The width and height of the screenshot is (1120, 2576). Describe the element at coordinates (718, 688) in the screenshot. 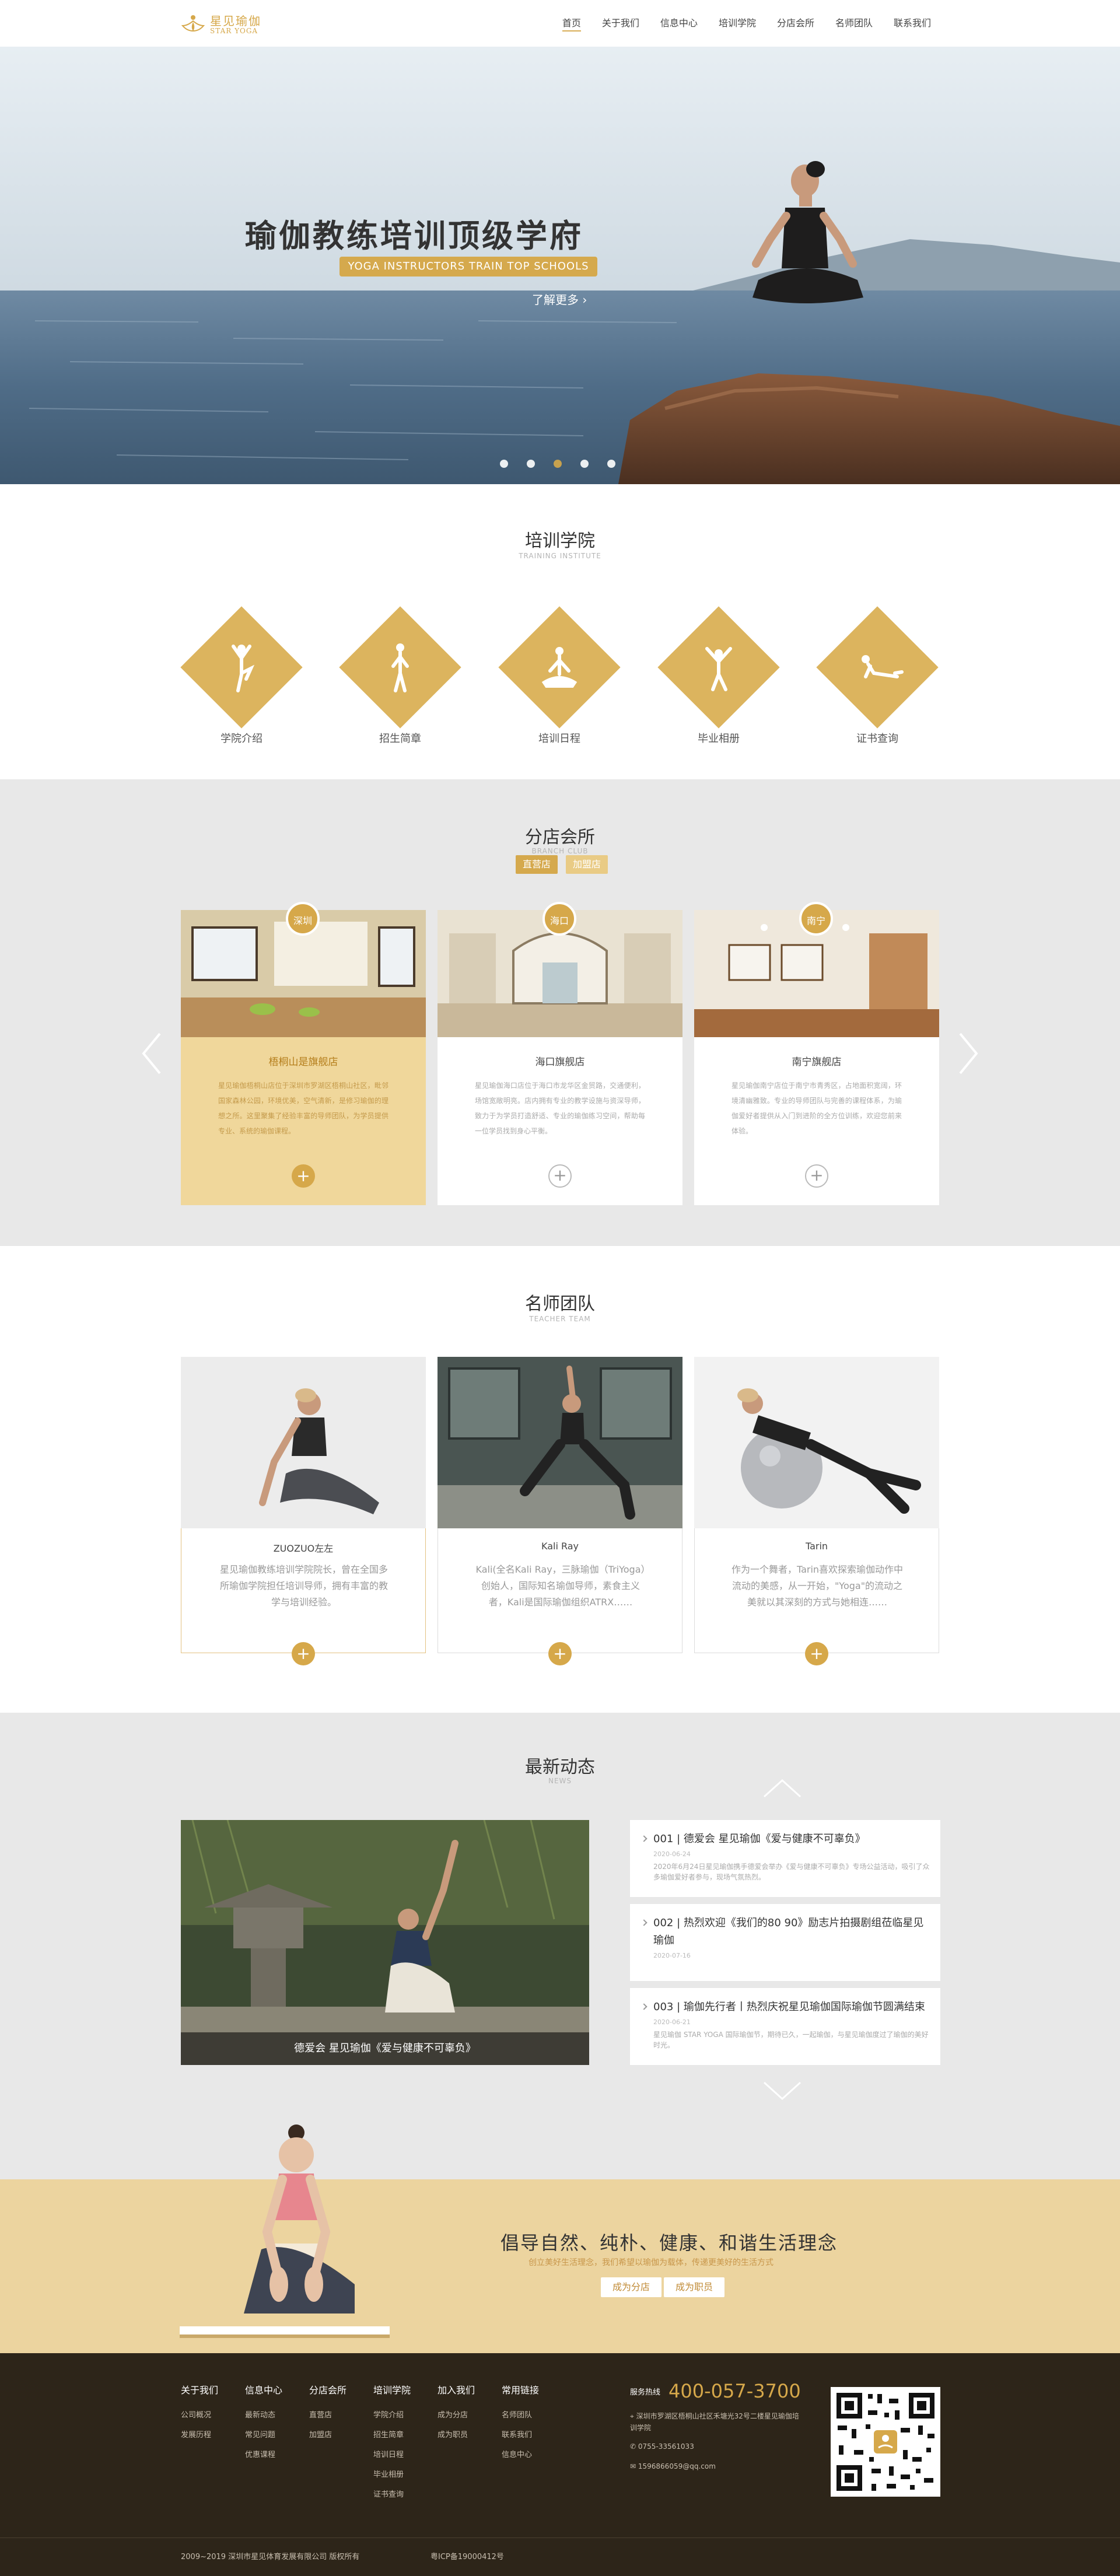

I see `training-item-album: 毕业相册` at that location.